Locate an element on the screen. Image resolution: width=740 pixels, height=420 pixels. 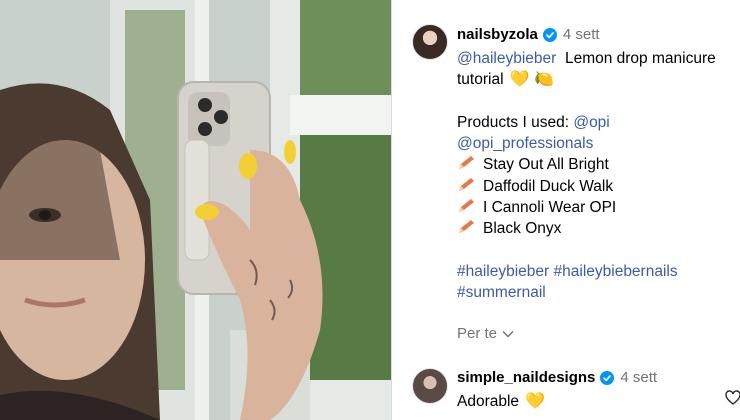
chevron-down-icon is located at coordinates (508, 334).